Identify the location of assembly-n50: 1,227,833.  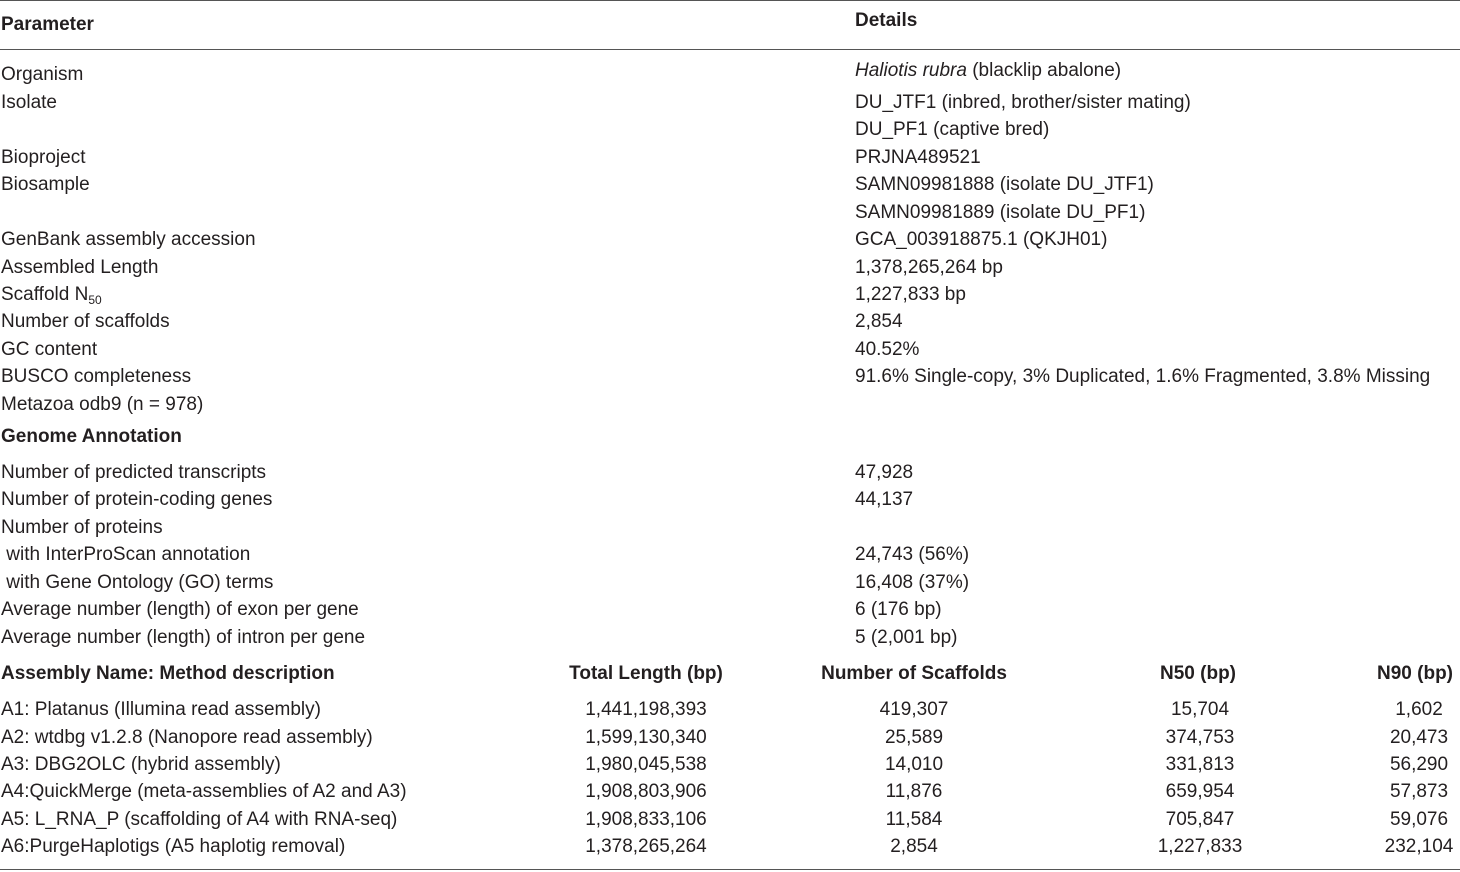
(1200, 846).